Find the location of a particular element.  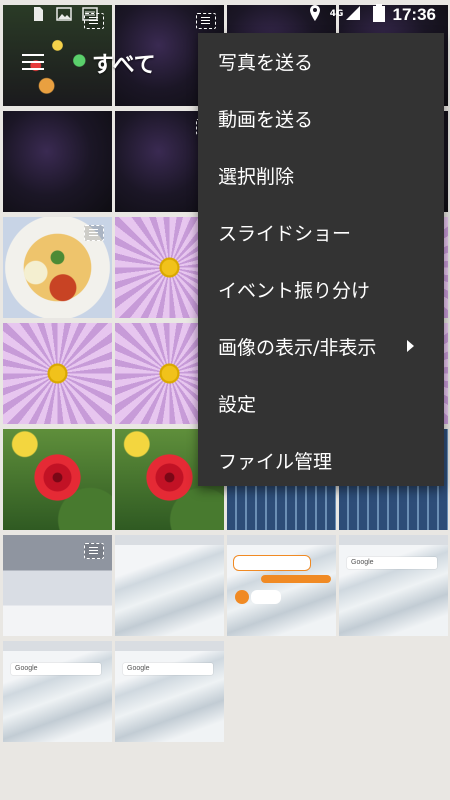

status-left-icons is located at coordinates (64, 14).